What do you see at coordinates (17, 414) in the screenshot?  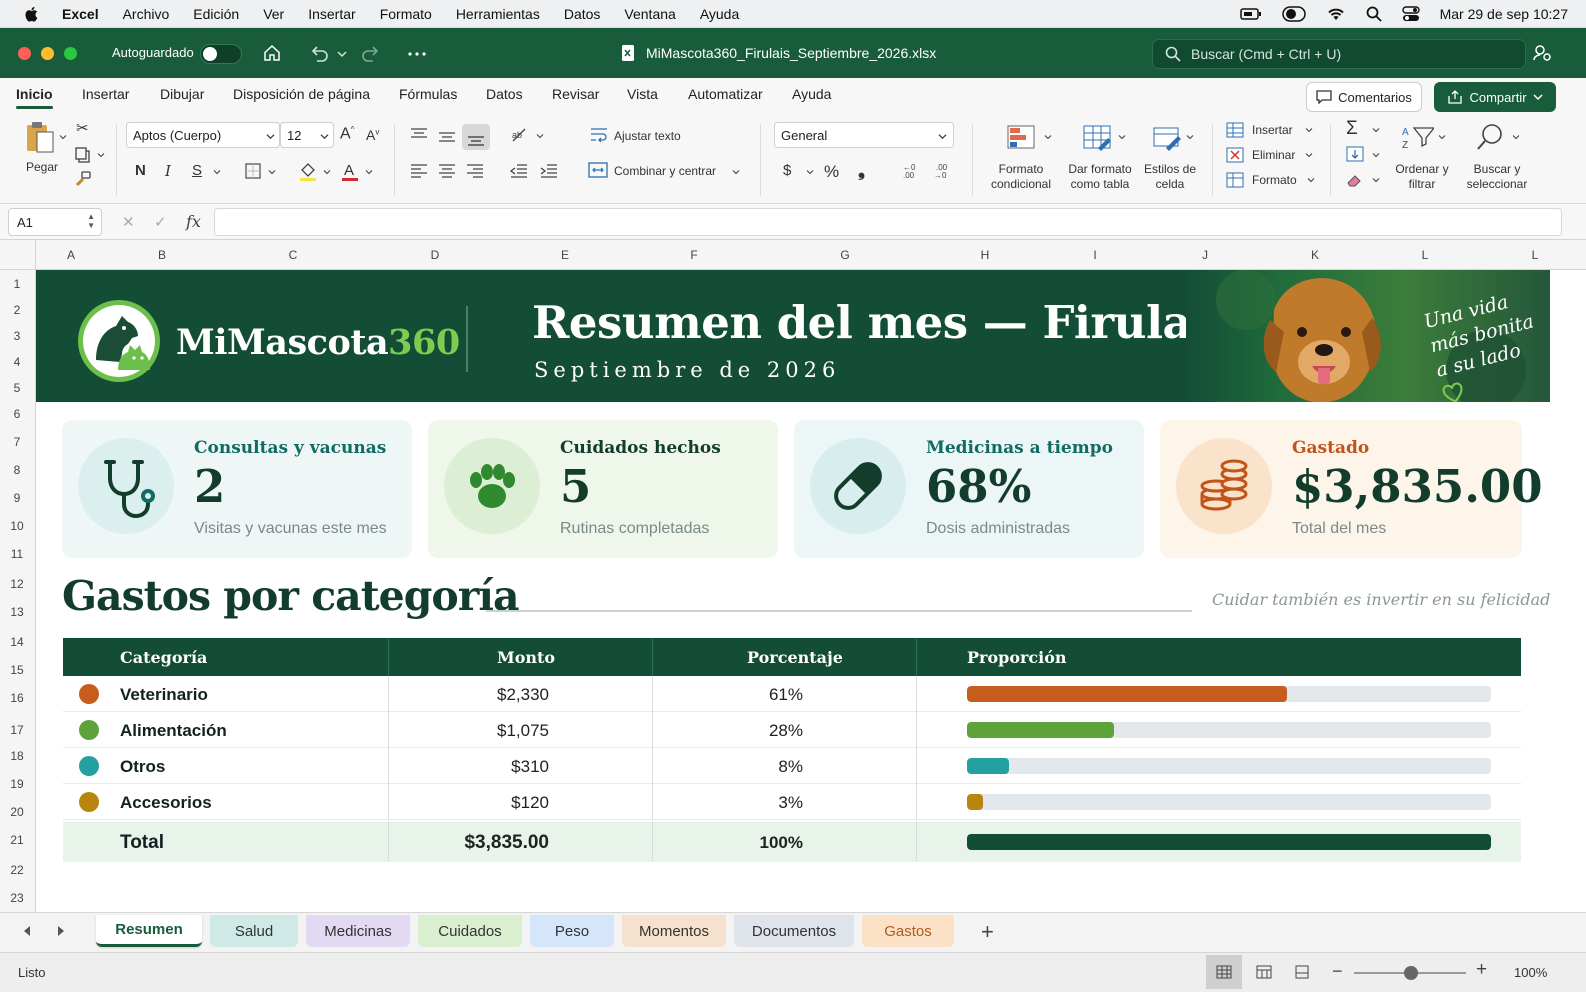 I see `row-header: 6` at bounding box center [17, 414].